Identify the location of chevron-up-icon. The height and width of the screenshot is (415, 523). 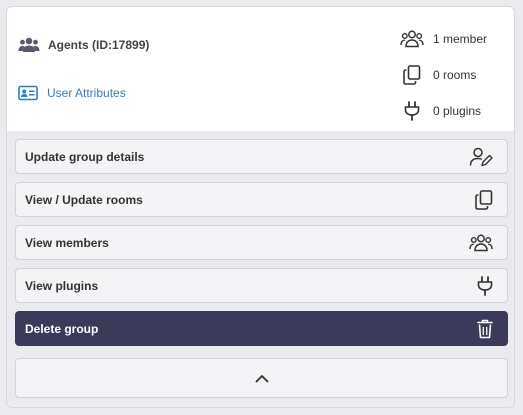
(262, 378).